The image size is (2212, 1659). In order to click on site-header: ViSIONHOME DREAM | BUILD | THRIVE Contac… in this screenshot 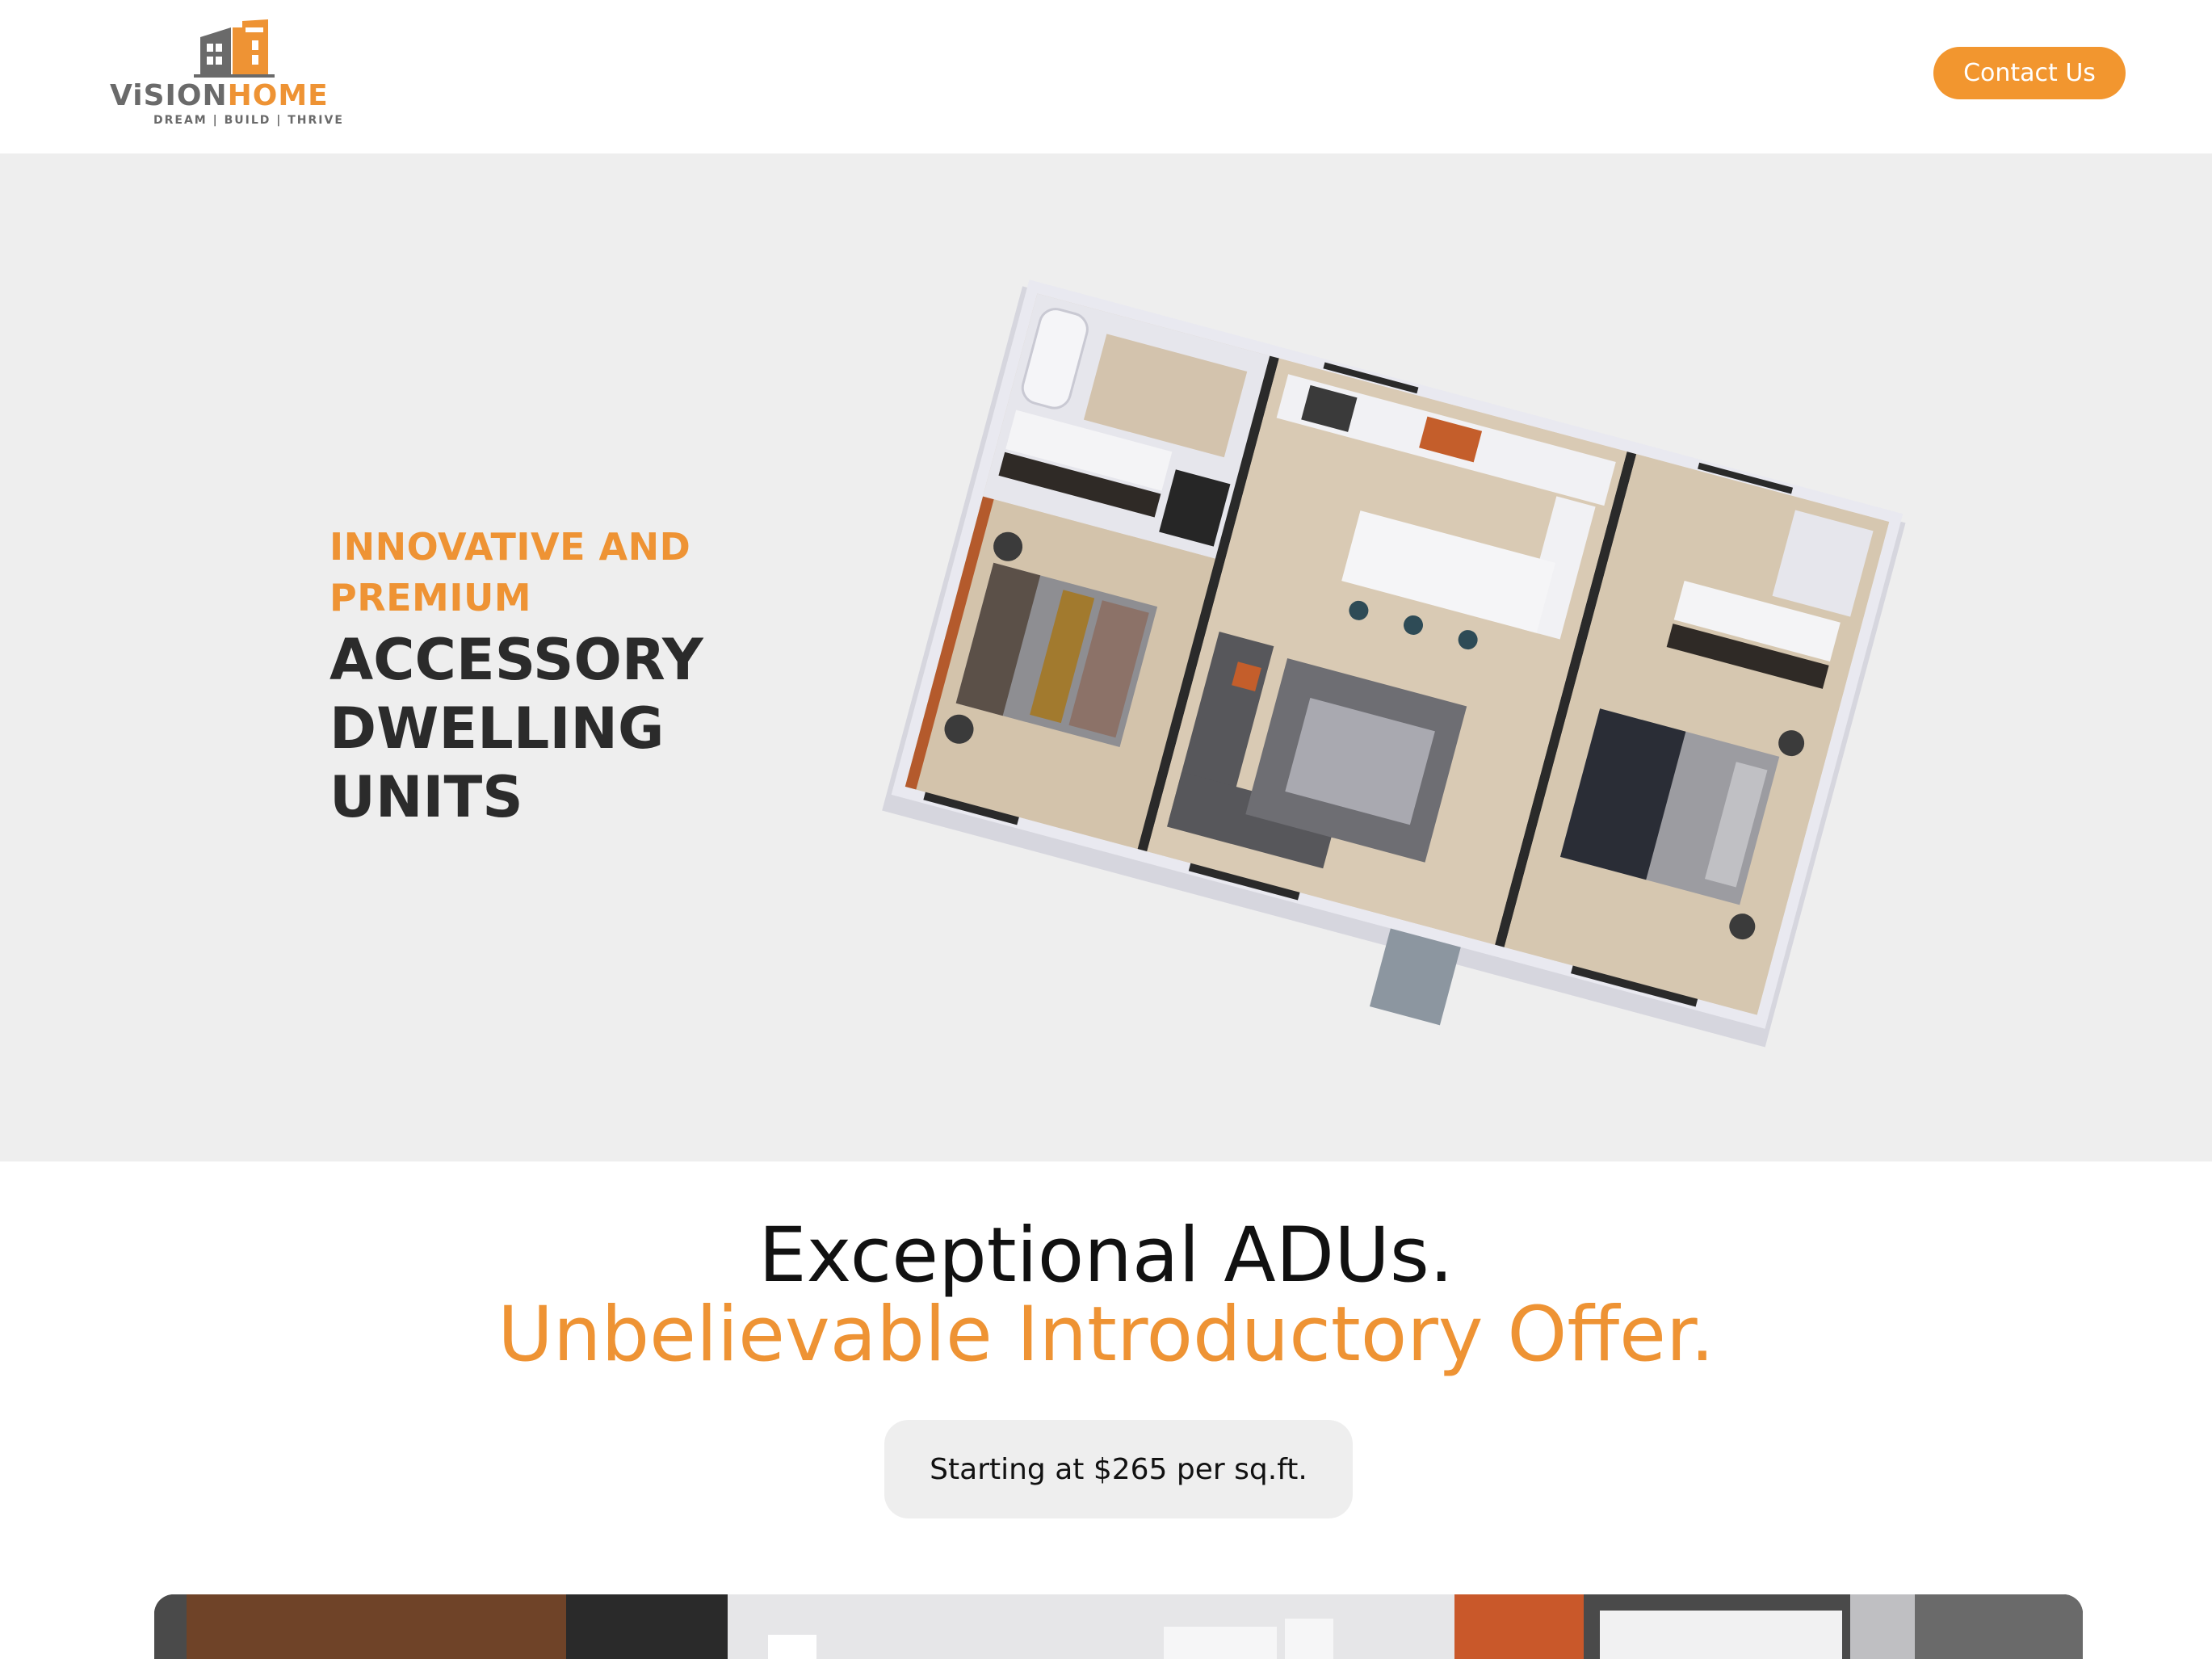, I will do `click(1106, 77)`.